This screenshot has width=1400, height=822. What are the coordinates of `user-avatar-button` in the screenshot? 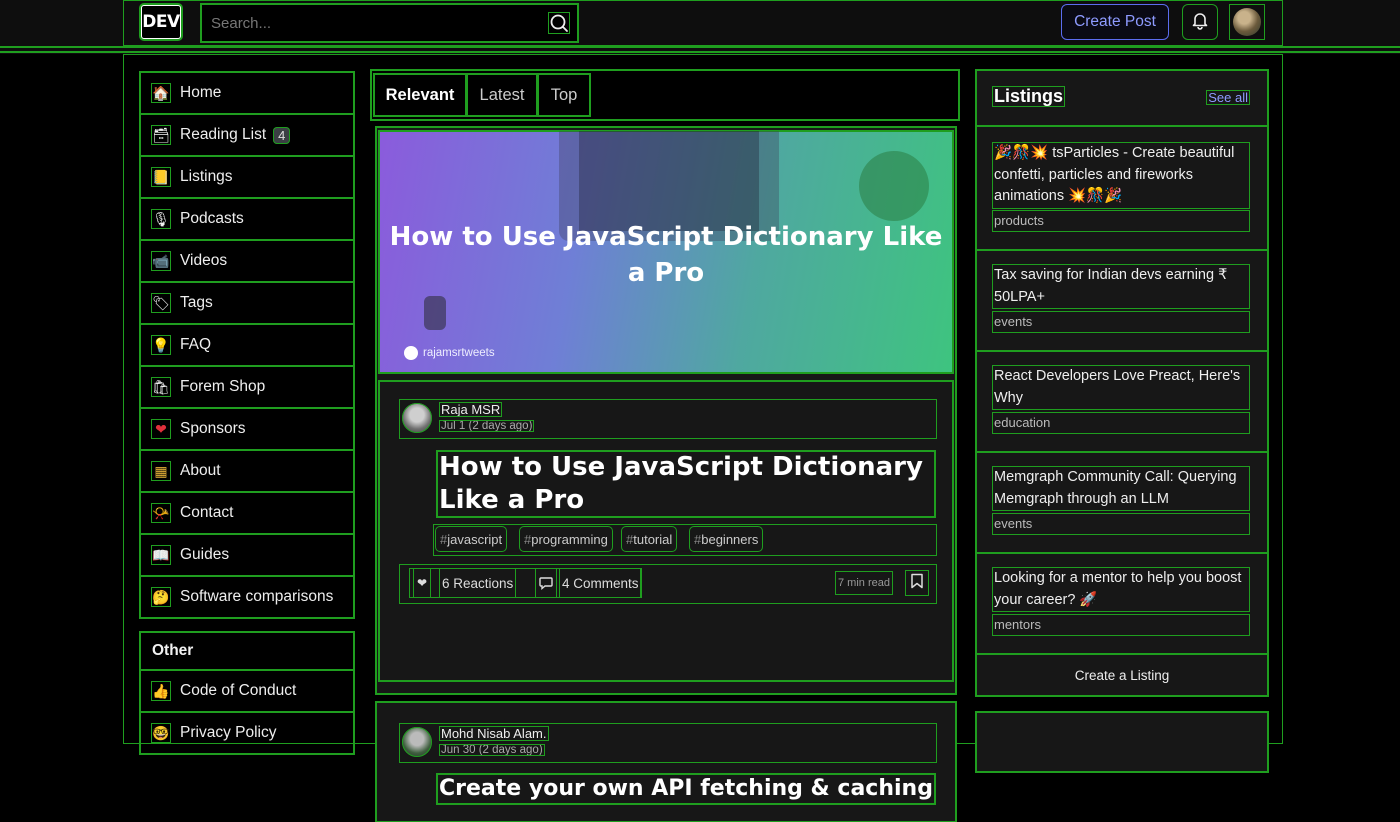 It's located at (1247, 22).